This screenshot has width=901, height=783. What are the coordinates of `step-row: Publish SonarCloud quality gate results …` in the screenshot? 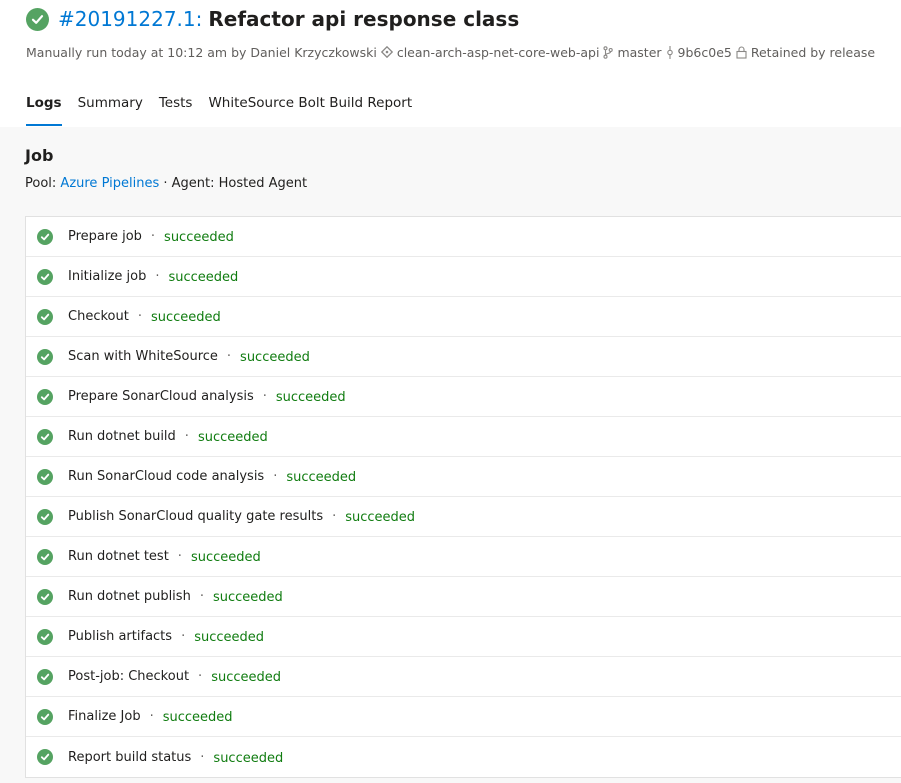 It's located at (463, 517).